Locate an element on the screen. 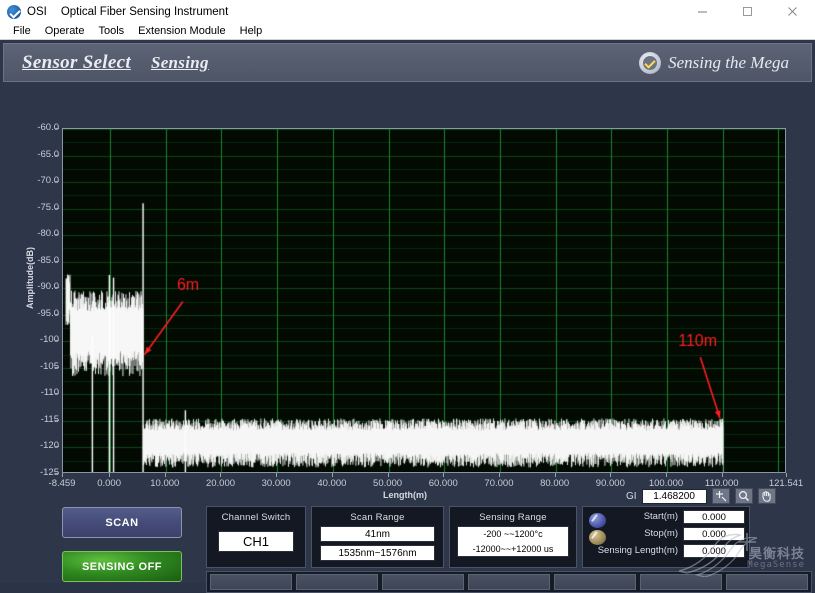 The height and width of the screenshot is (593, 815). sensing-range-strain: -12000~~+12000 us is located at coordinates (513, 548).